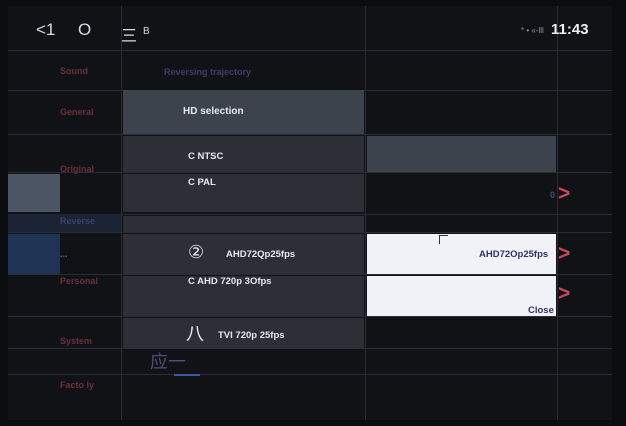  What do you see at coordinates (251, 335) in the screenshot?
I see `option-label: TVI 720p 25fps` at bounding box center [251, 335].